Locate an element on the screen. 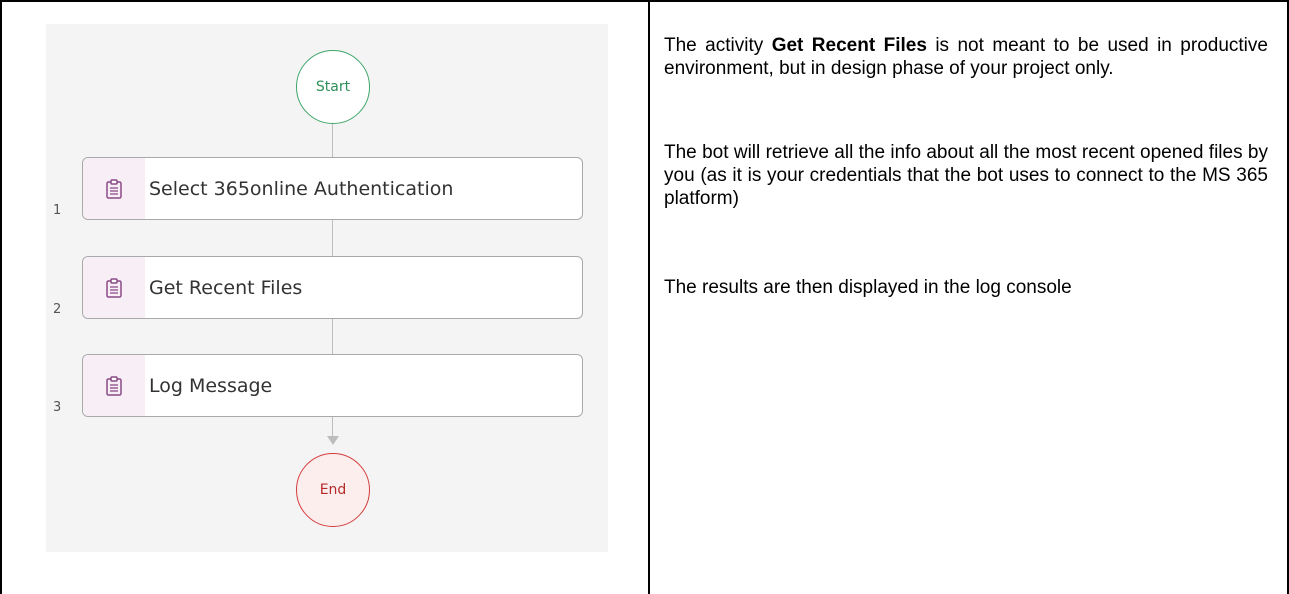  start-label: Start is located at coordinates (333, 87).